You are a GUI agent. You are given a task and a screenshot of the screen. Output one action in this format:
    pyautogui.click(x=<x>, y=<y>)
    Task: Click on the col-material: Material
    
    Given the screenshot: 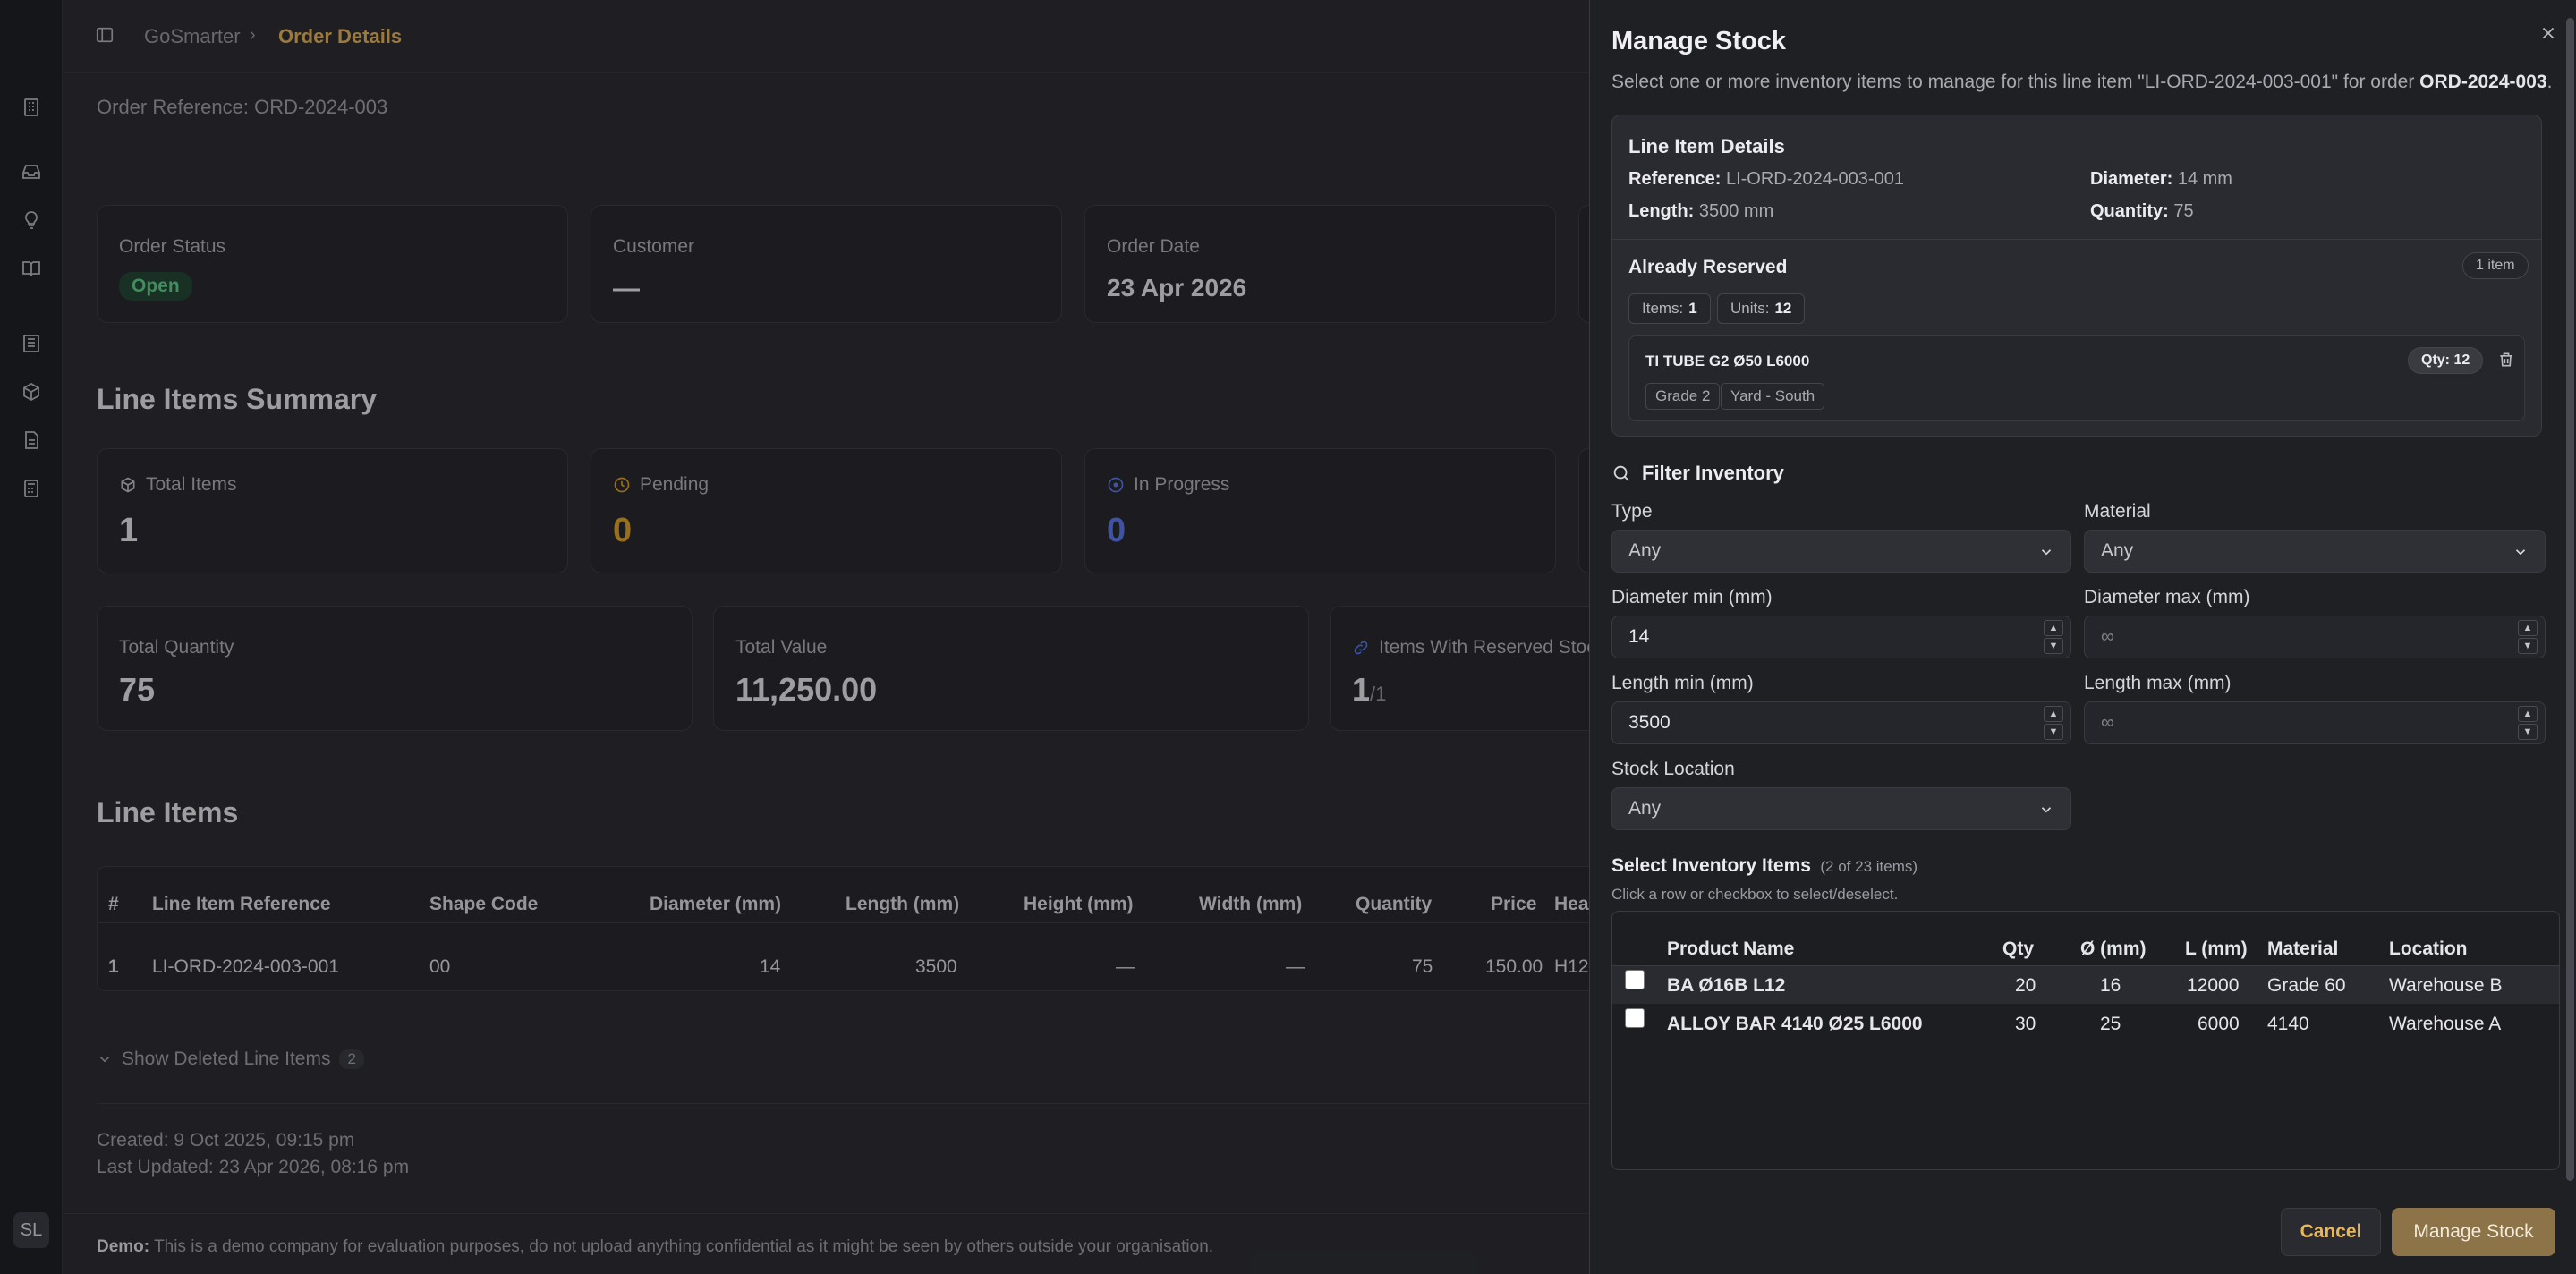 What is the action you would take?
    pyautogui.click(x=2303, y=949)
    